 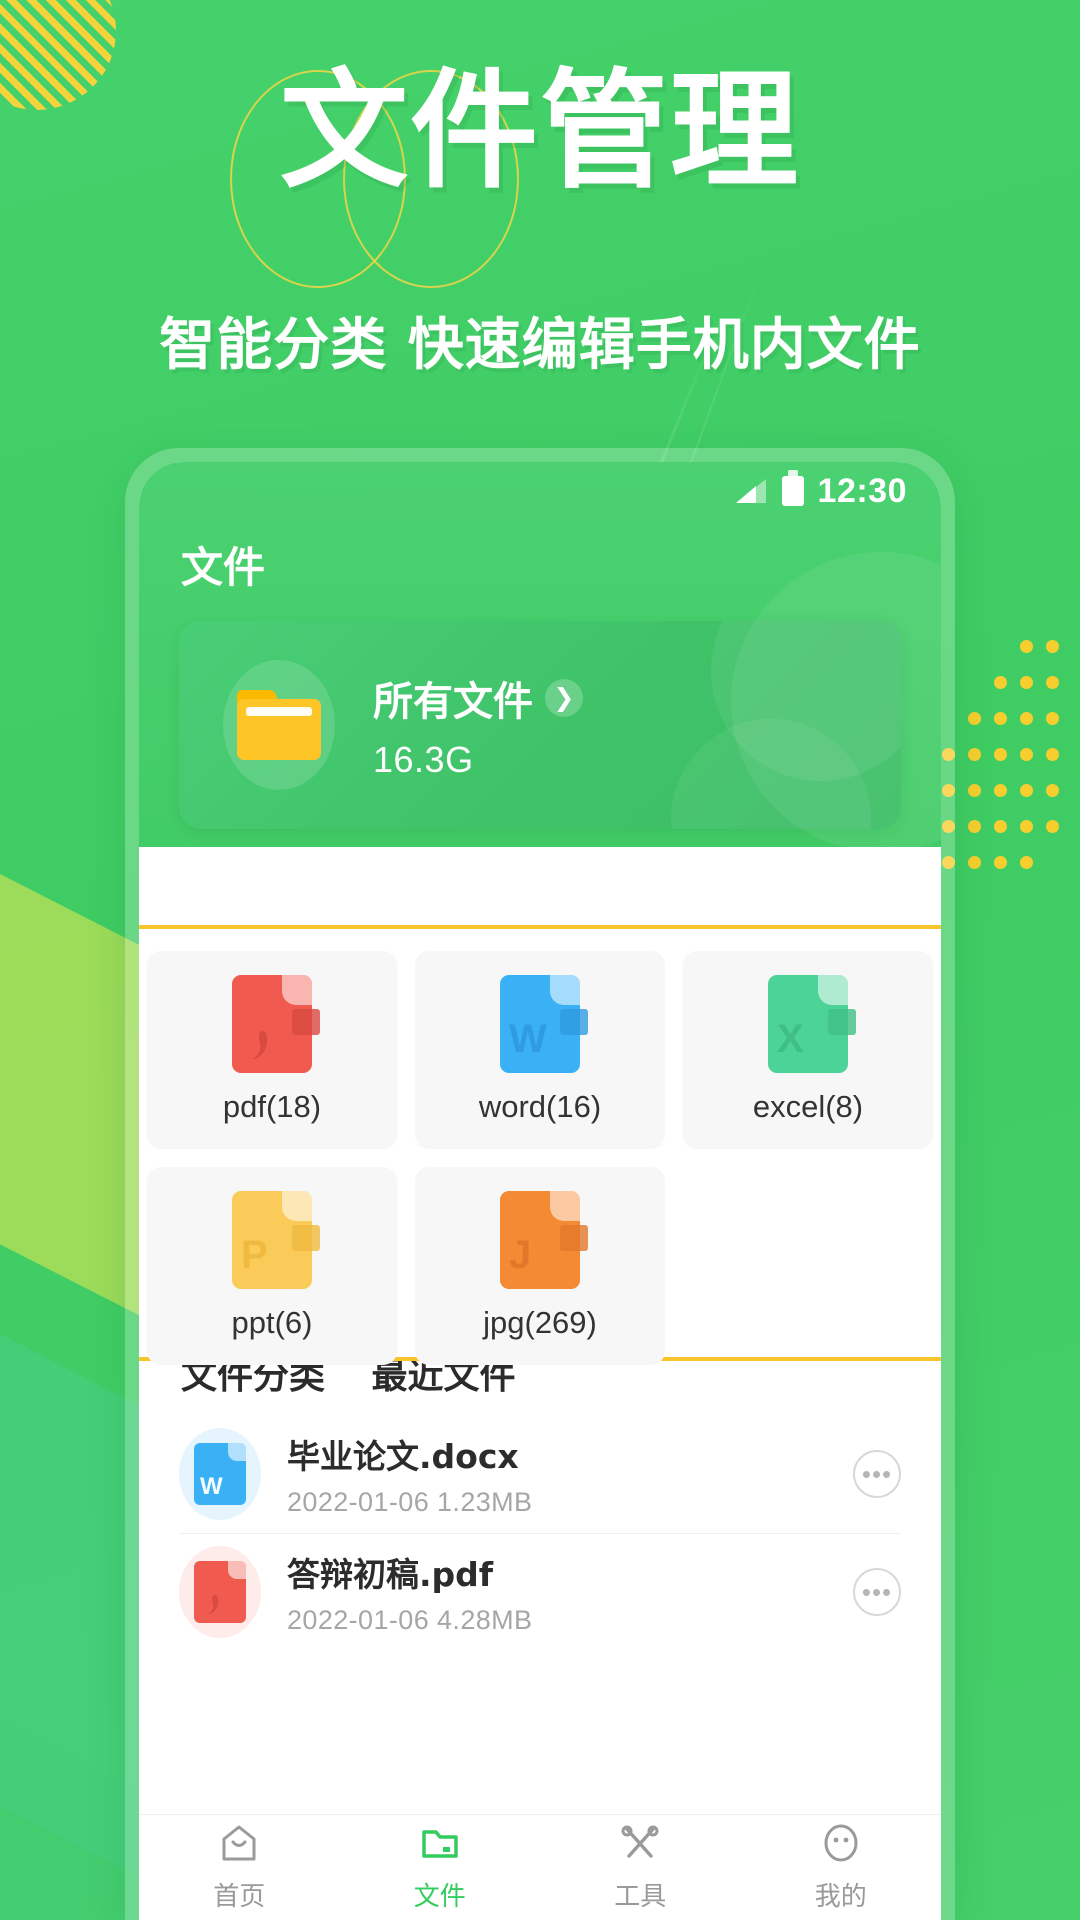 What do you see at coordinates (439, 1897) in the screenshot?
I see `tab-label: 文件` at bounding box center [439, 1897].